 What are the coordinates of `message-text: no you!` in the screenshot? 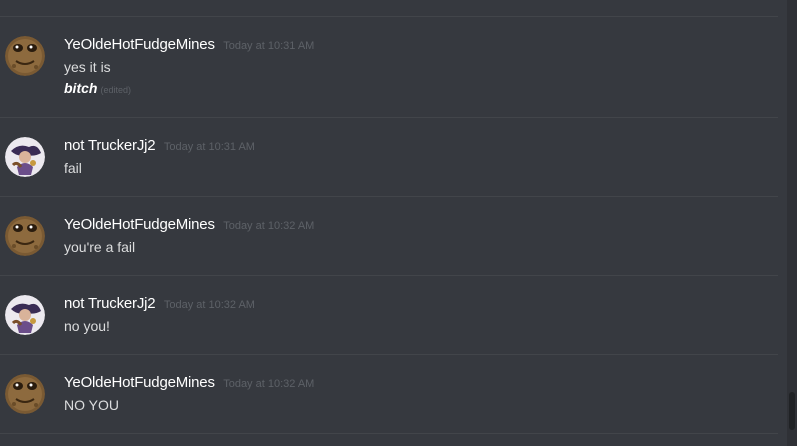 It's located at (87, 326).